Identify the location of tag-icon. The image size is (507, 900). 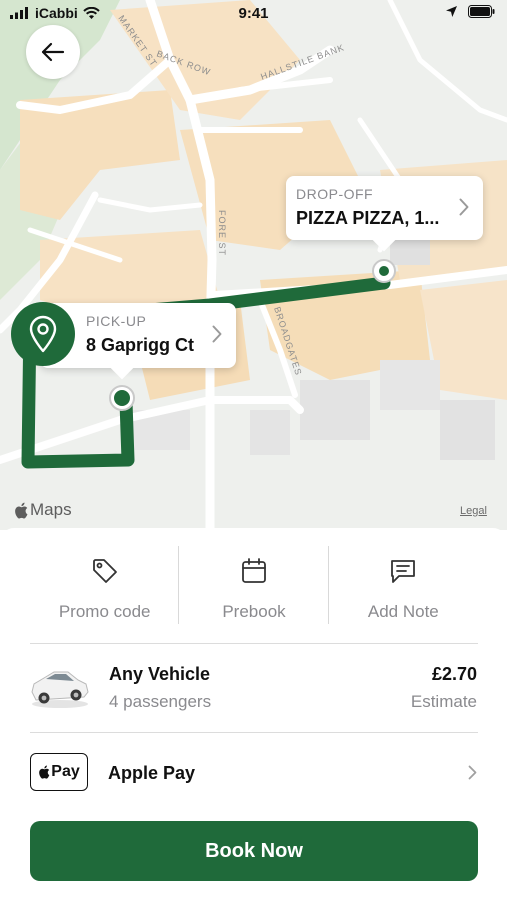
(104, 571).